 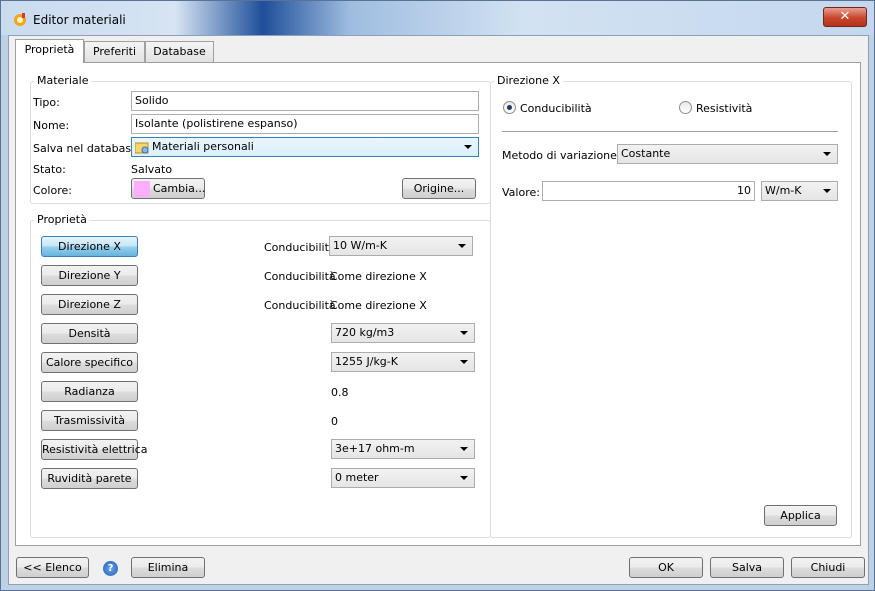 What do you see at coordinates (724, 108) in the screenshot?
I see `resistivita-radio-label: Resistività` at bounding box center [724, 108].